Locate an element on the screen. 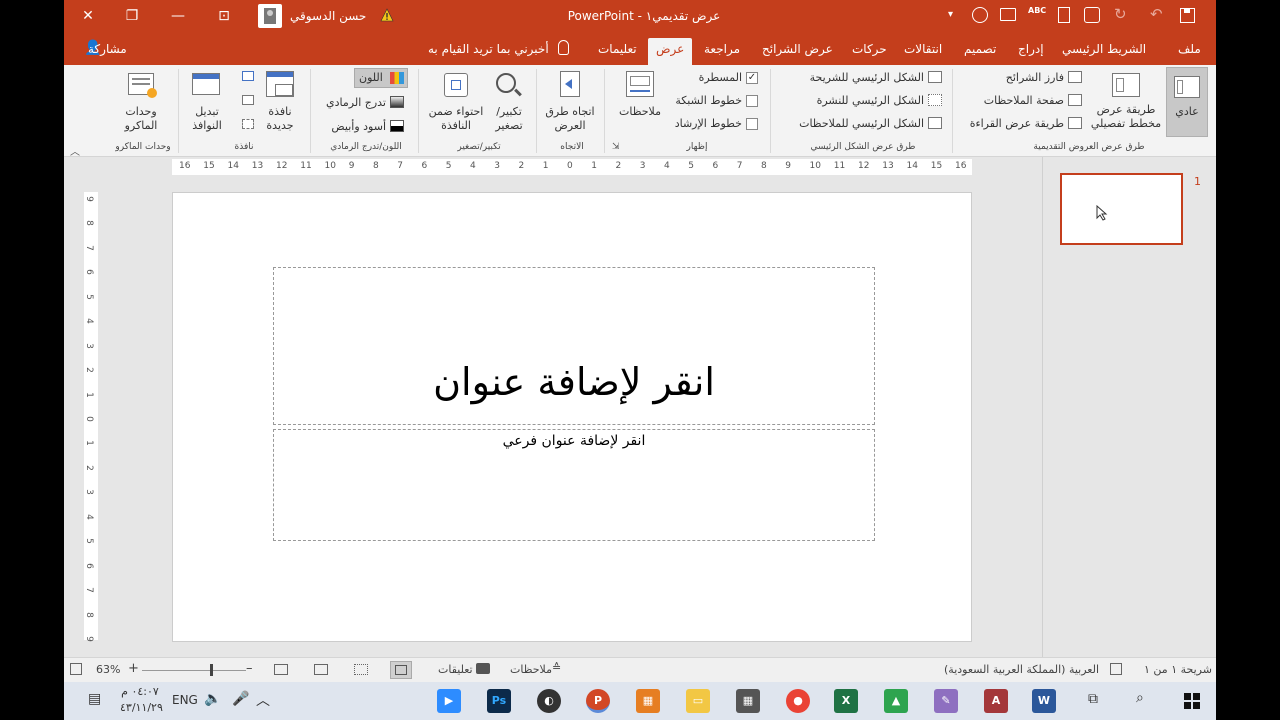 Image resolution: width=1280 pixels, height=720 pixels. zoom-button: تكبير/ تصغير is located at coordinates (509, 119).